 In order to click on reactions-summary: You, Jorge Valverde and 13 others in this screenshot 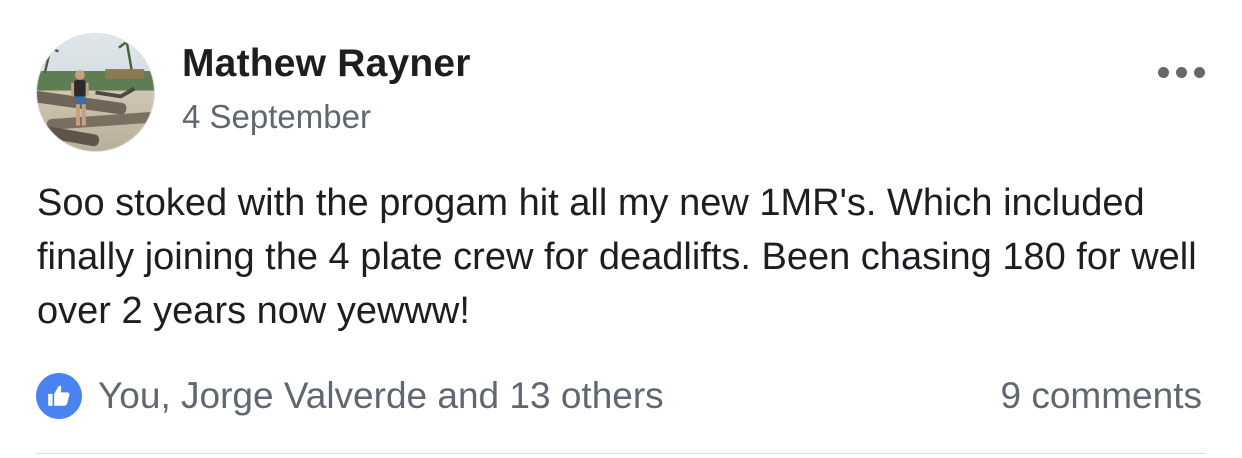, I will do `click(350, 396)`.